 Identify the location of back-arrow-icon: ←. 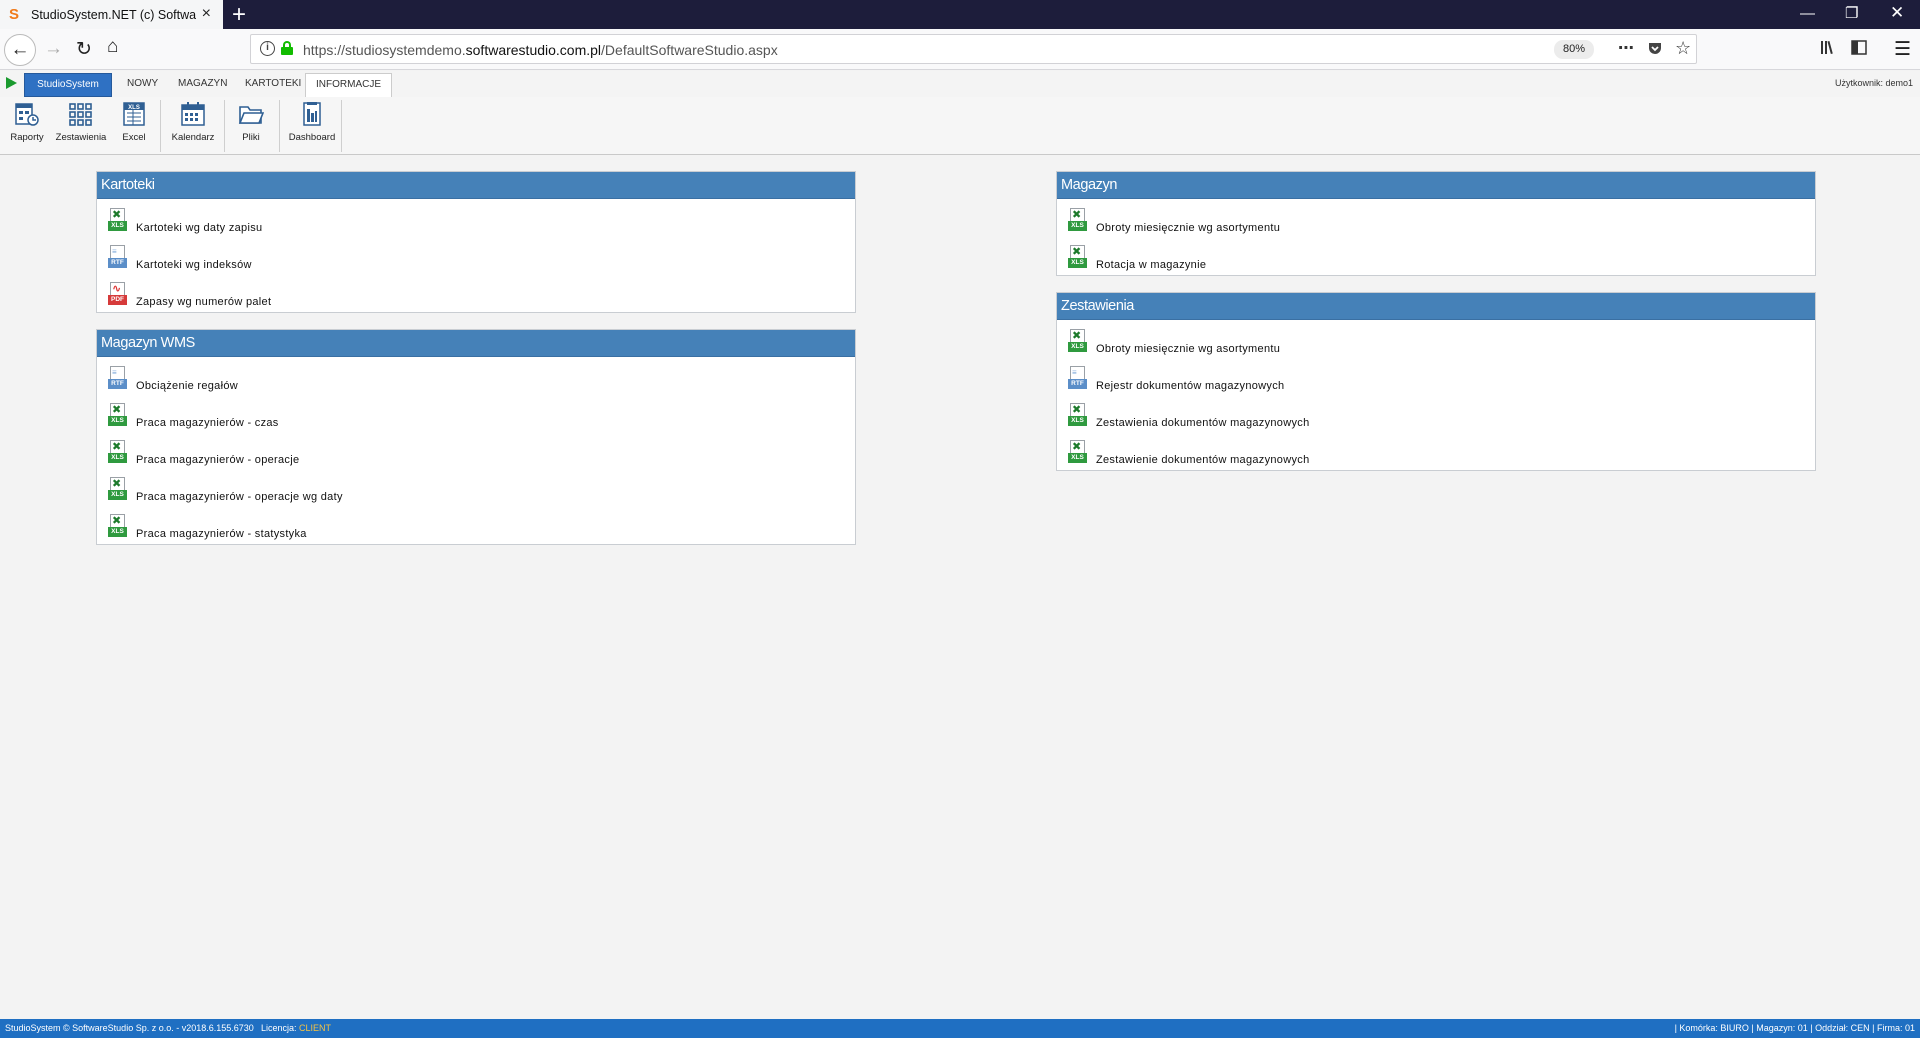
(20, 50).